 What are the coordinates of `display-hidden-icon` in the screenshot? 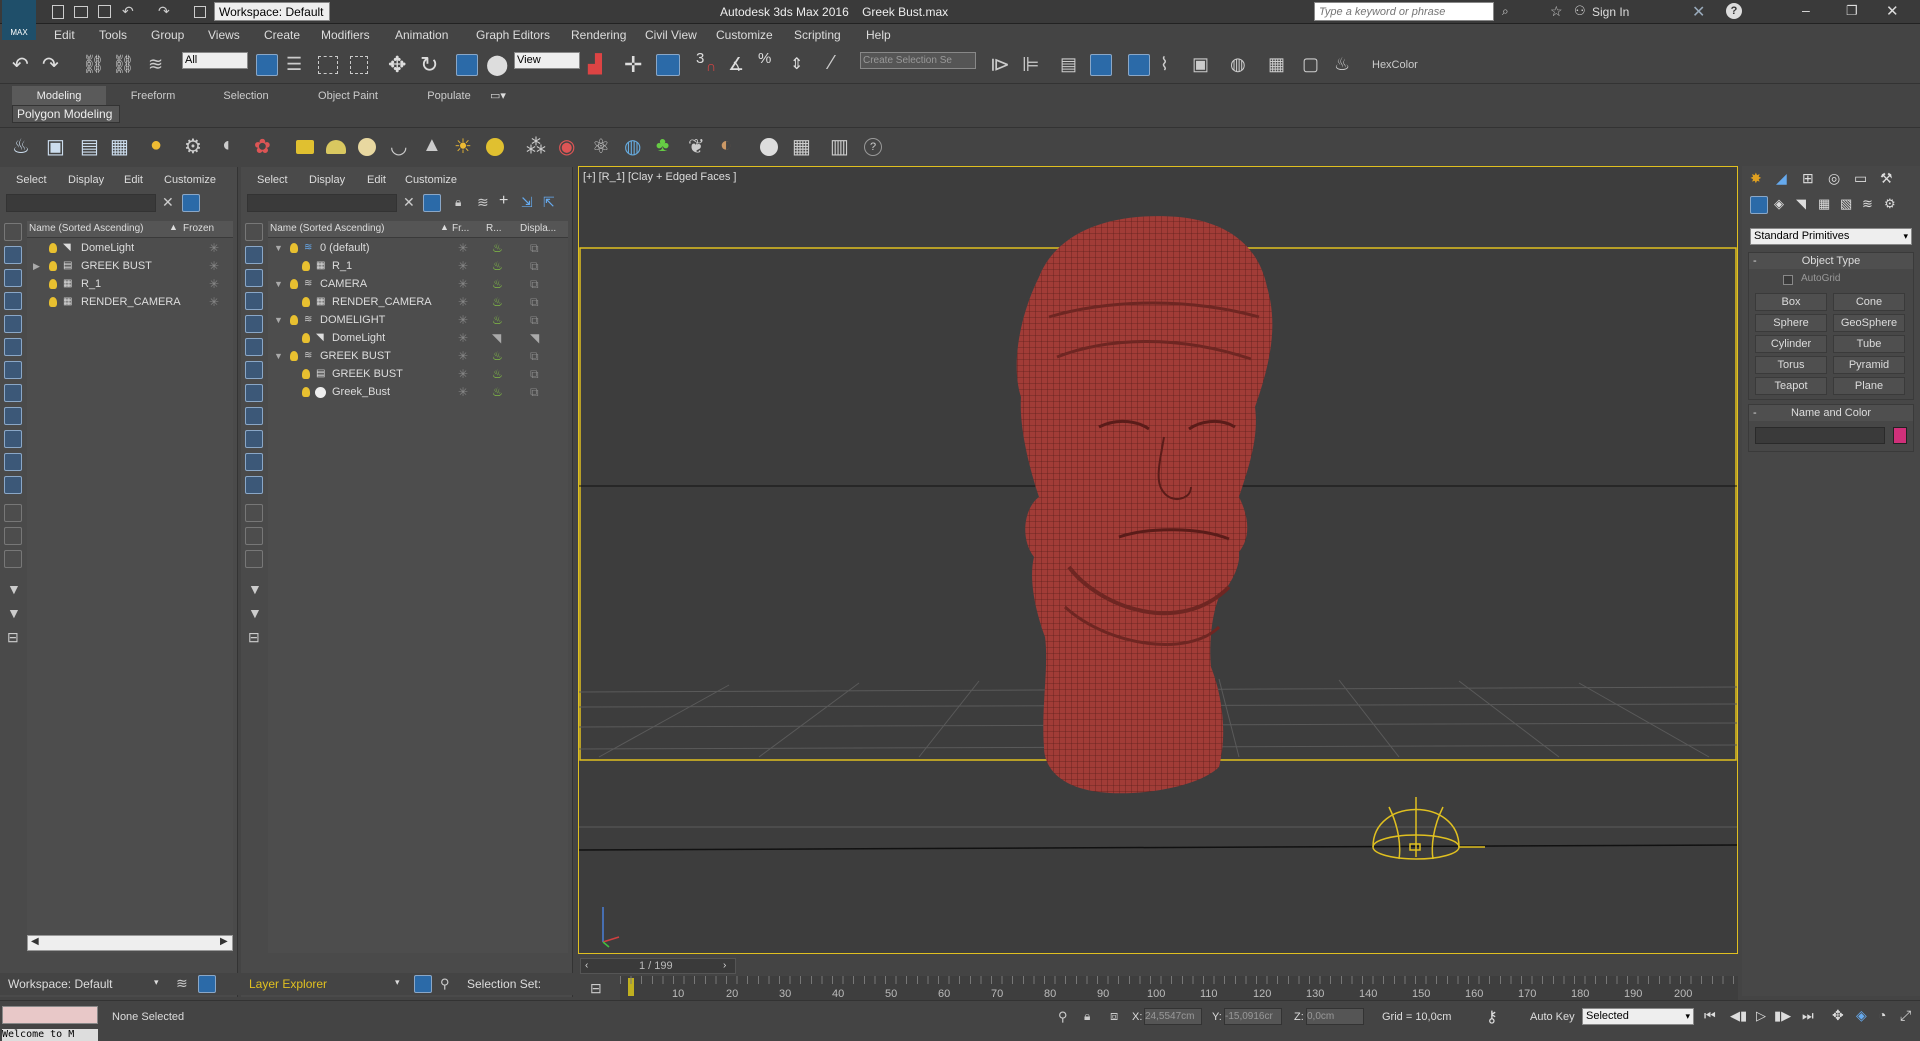 It's located at (13, 485).